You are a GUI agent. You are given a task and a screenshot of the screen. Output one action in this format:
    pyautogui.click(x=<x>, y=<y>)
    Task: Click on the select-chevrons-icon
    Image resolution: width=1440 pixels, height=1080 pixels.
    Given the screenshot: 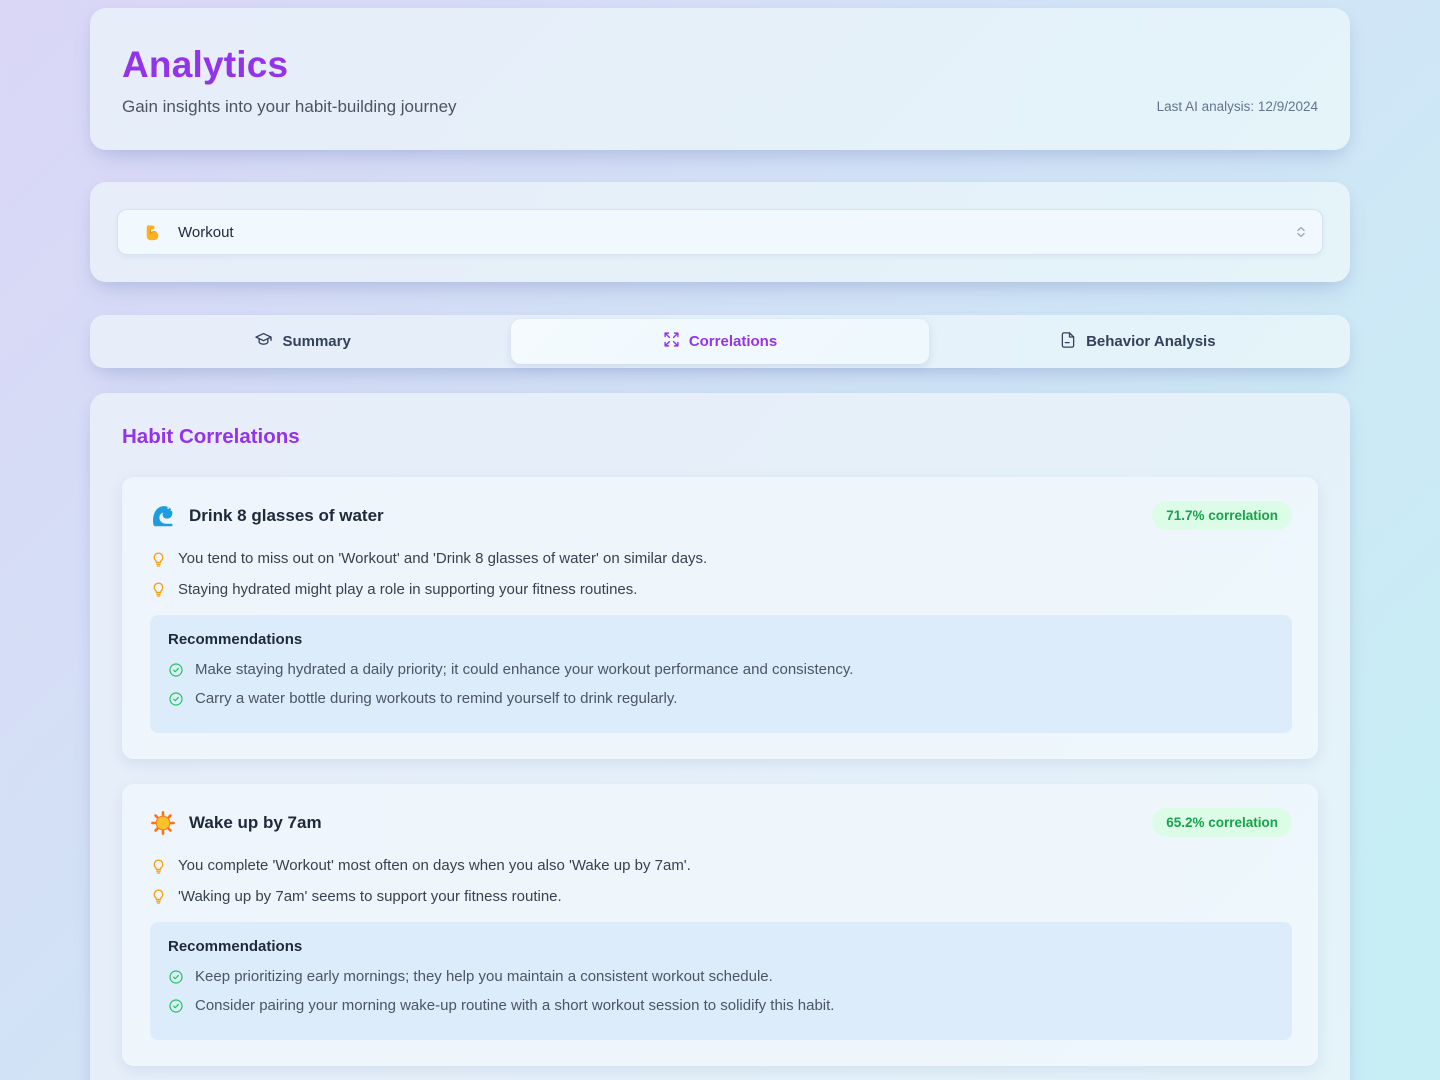 What is the action you would take?
    pyautogui.click(x=1301, y=232)
    